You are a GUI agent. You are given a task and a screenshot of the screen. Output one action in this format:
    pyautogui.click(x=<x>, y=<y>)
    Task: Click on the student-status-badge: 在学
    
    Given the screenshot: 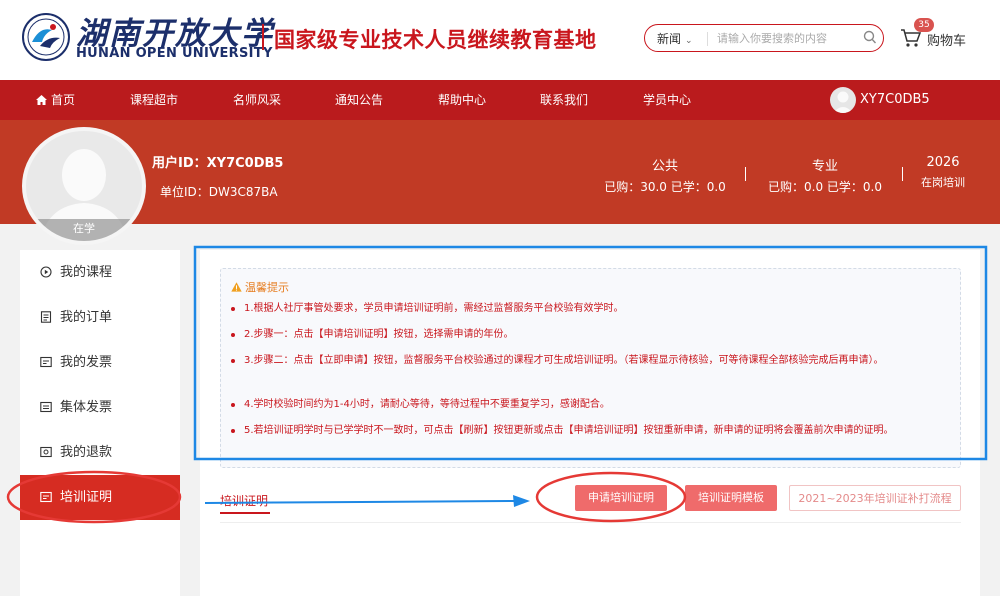 What is the action you would take?
    pyautogui.click(x=84, y=230)
    